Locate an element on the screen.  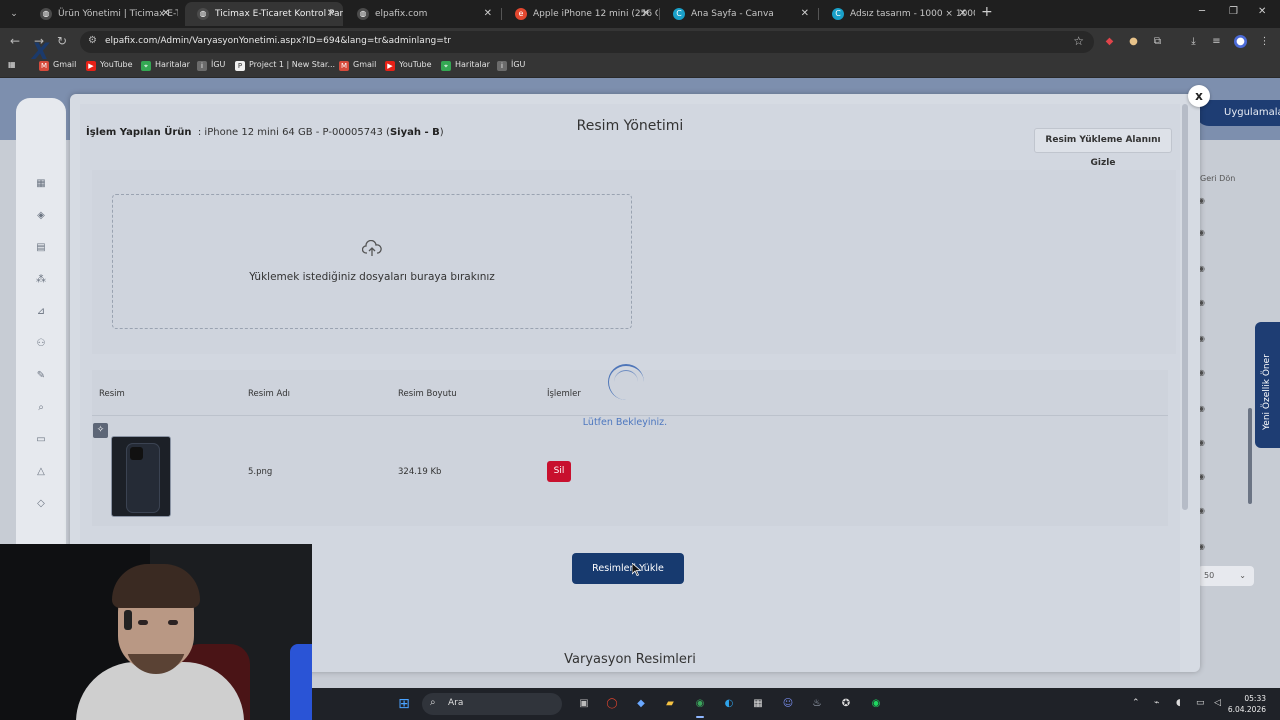
bookmark-star-icon: ☆ is located at coordinates (1078, 41).